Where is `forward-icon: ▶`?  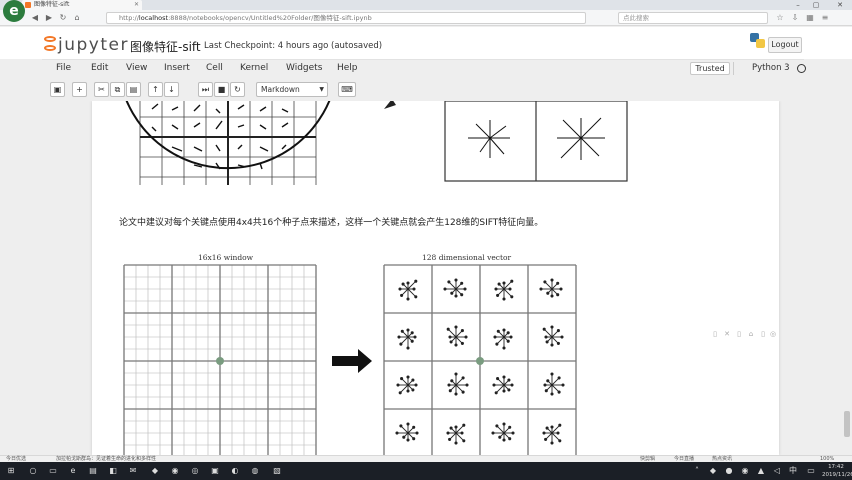
forward-icon: ▶ is located at coordinates (49, 18).